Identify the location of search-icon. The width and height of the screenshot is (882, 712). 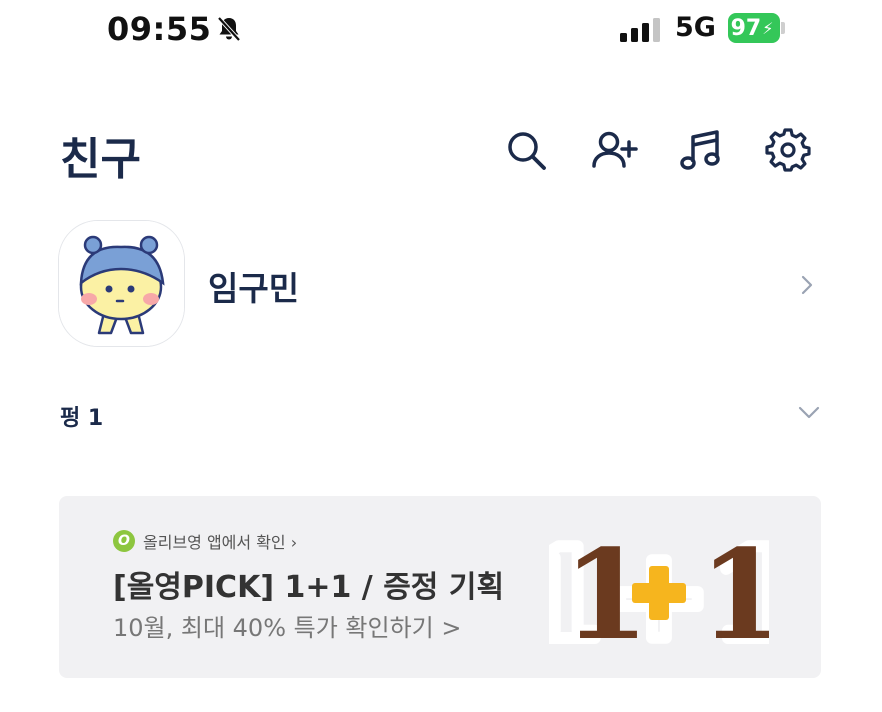
(527, 151).